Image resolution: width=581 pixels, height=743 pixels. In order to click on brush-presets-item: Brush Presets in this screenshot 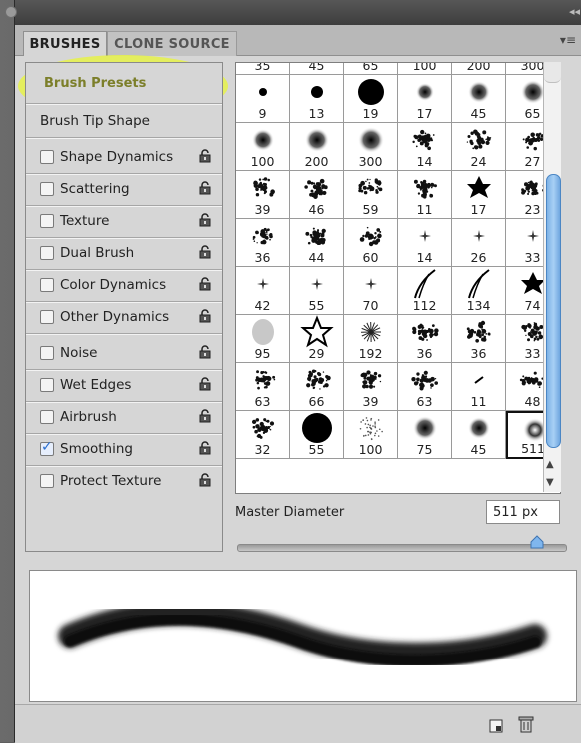, I will do `click(124, 83)`.